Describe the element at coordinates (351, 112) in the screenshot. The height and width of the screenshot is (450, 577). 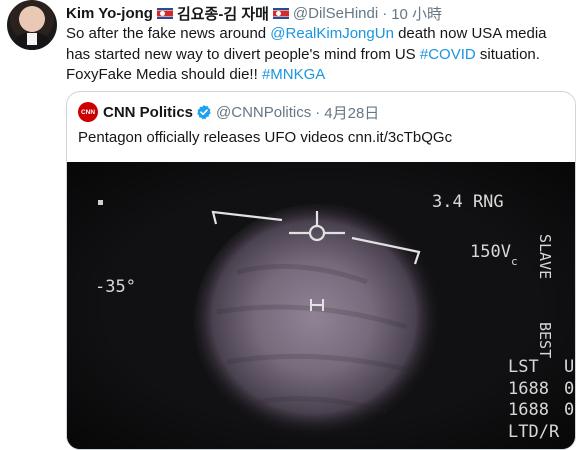
I see `quoted-date: 4月28日` at that location.